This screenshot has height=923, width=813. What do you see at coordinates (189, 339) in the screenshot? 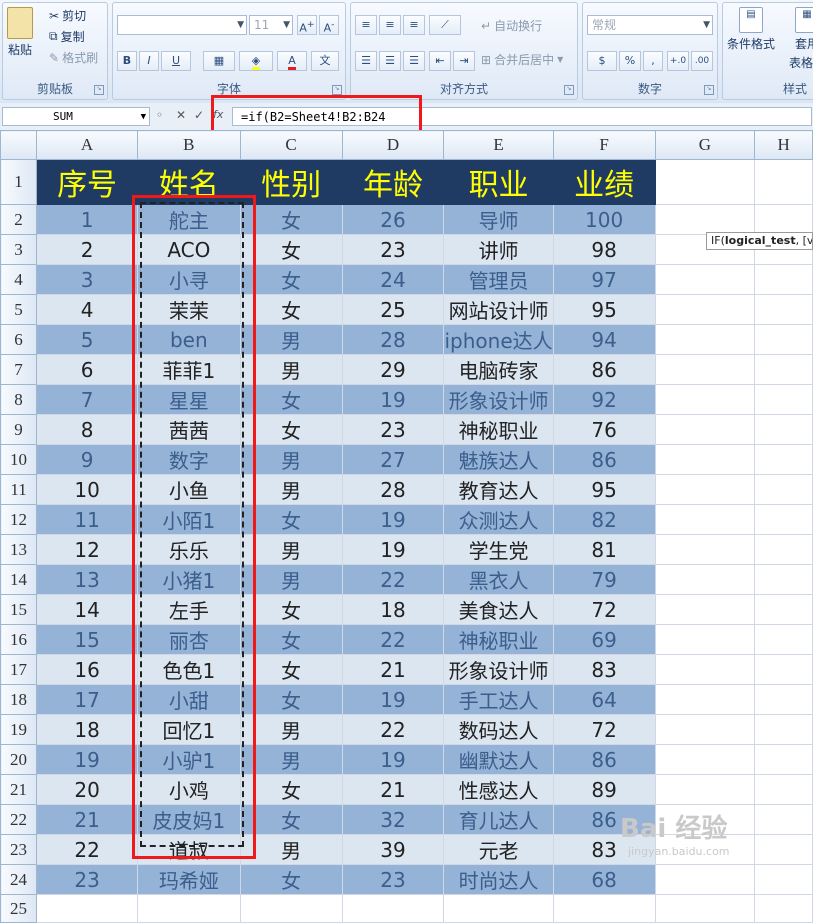
I see `data-cell: ben` at bounding box center [189, 339].